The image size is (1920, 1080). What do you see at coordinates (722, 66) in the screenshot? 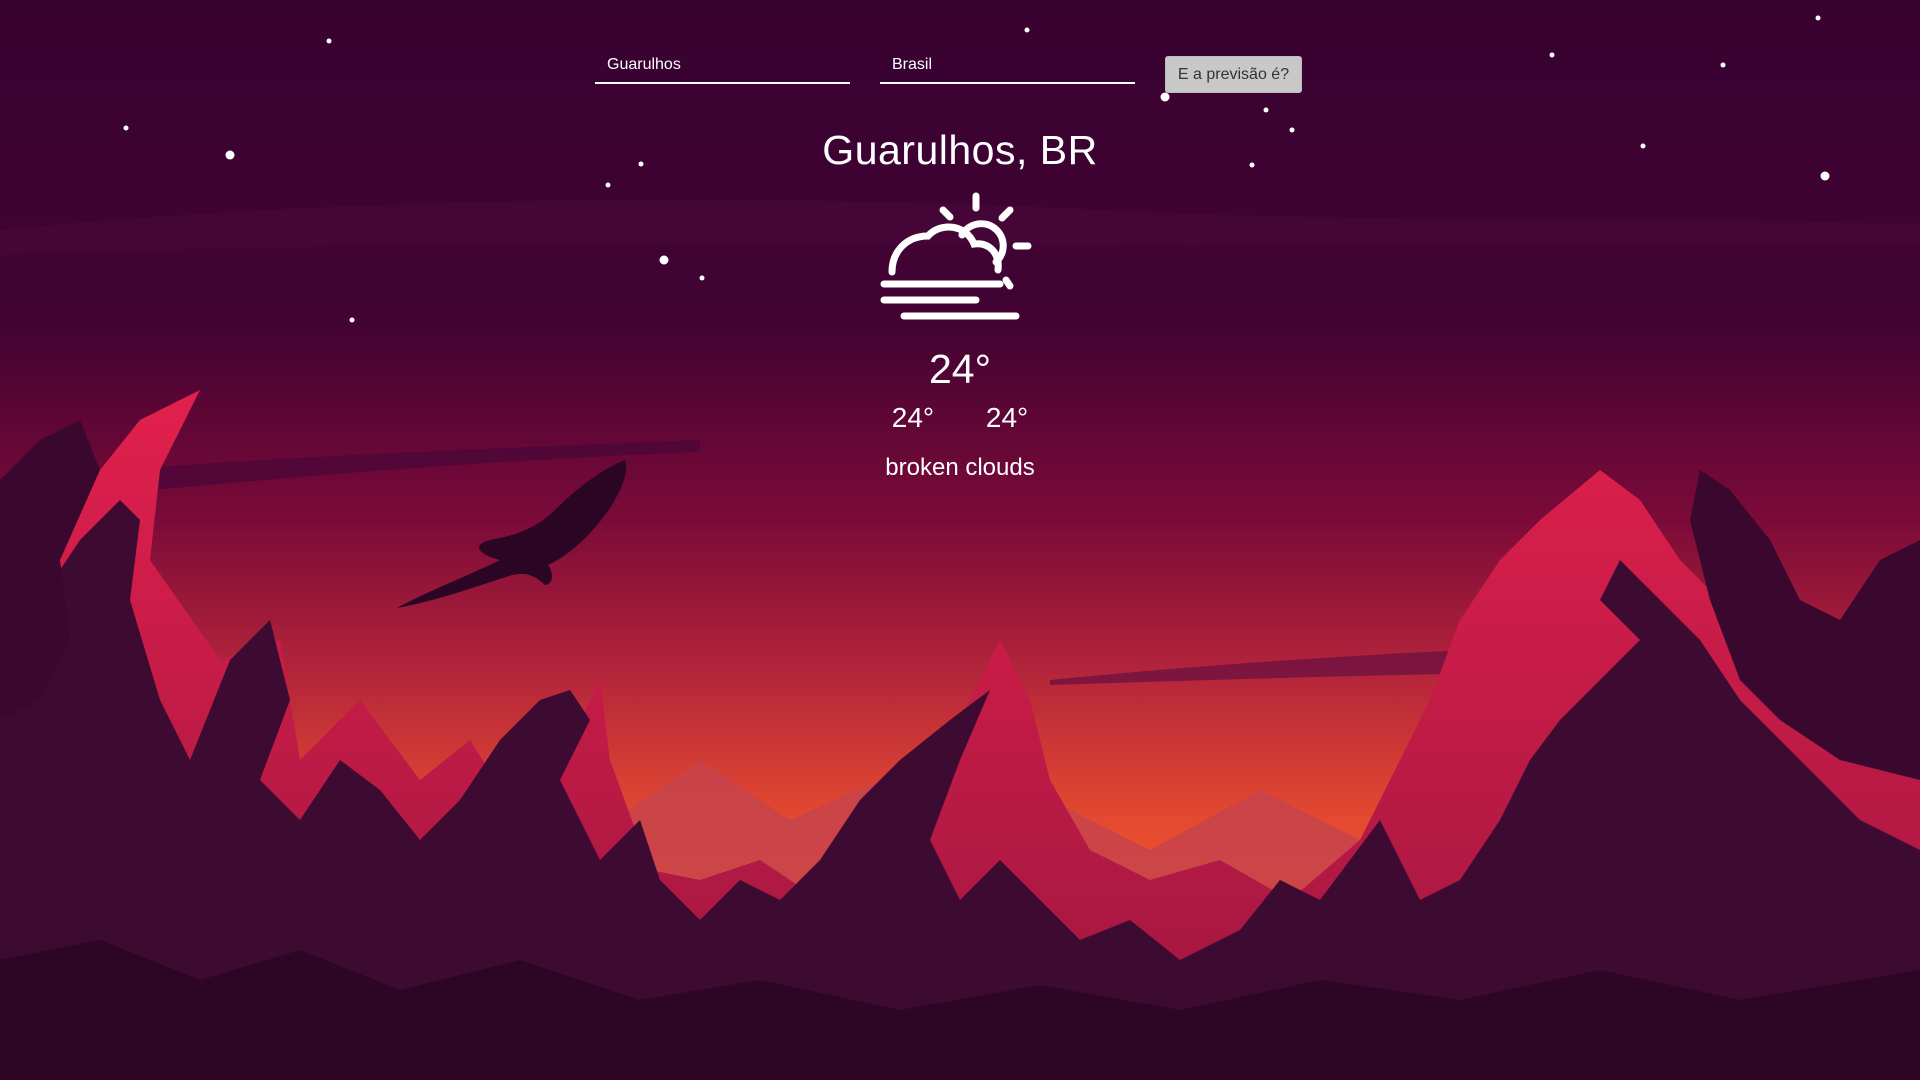
I see `city-input` at bounding box center [722, 66].